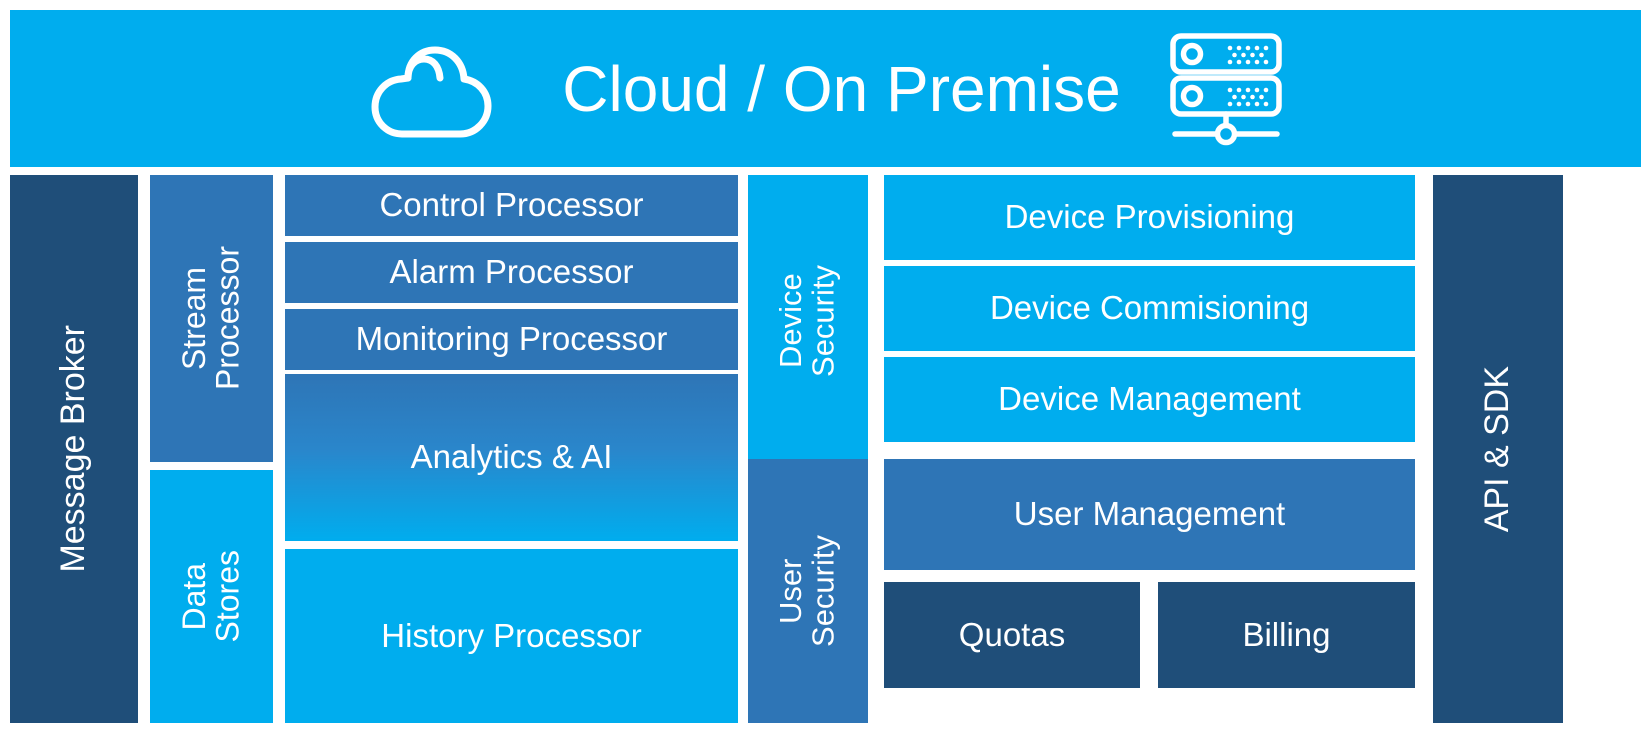  I want to click on device-commisioning-box: Device Commisioning, so click(1149, 308).